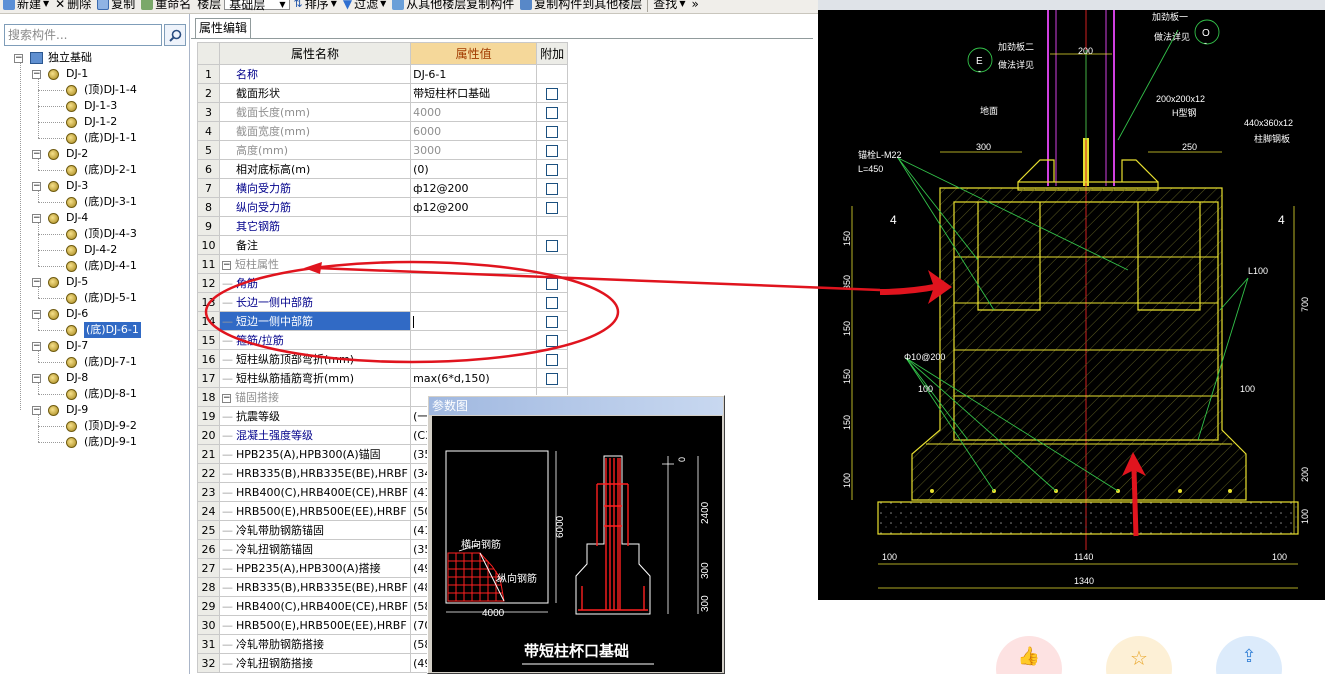 The height and width of the screenshot is (674, 1325). Describe the element at coordinates (1249, 655) in the screenshot. I see `share-button: ⇪` at that location.